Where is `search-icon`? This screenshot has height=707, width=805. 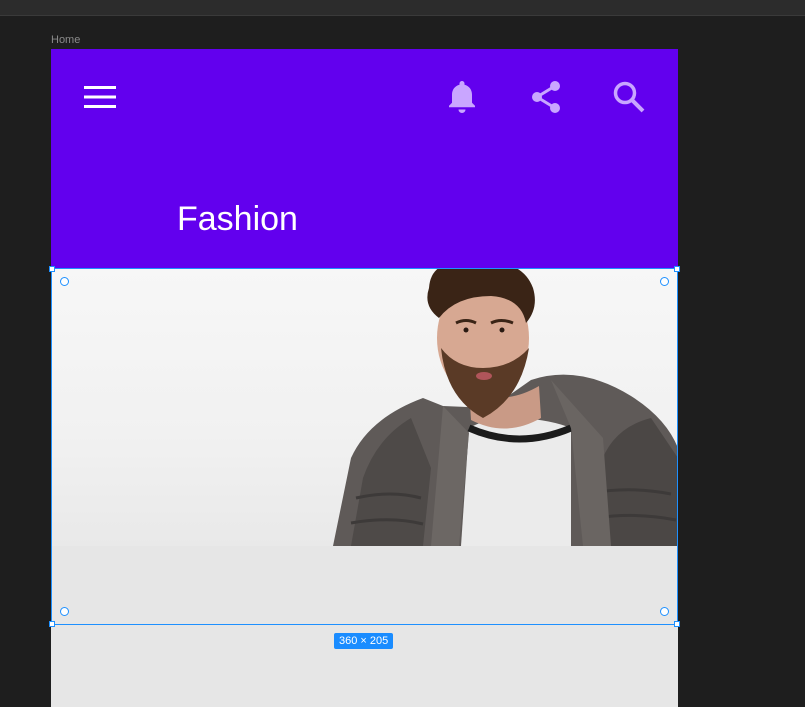 search-icon is located at coordinates (629, 97).